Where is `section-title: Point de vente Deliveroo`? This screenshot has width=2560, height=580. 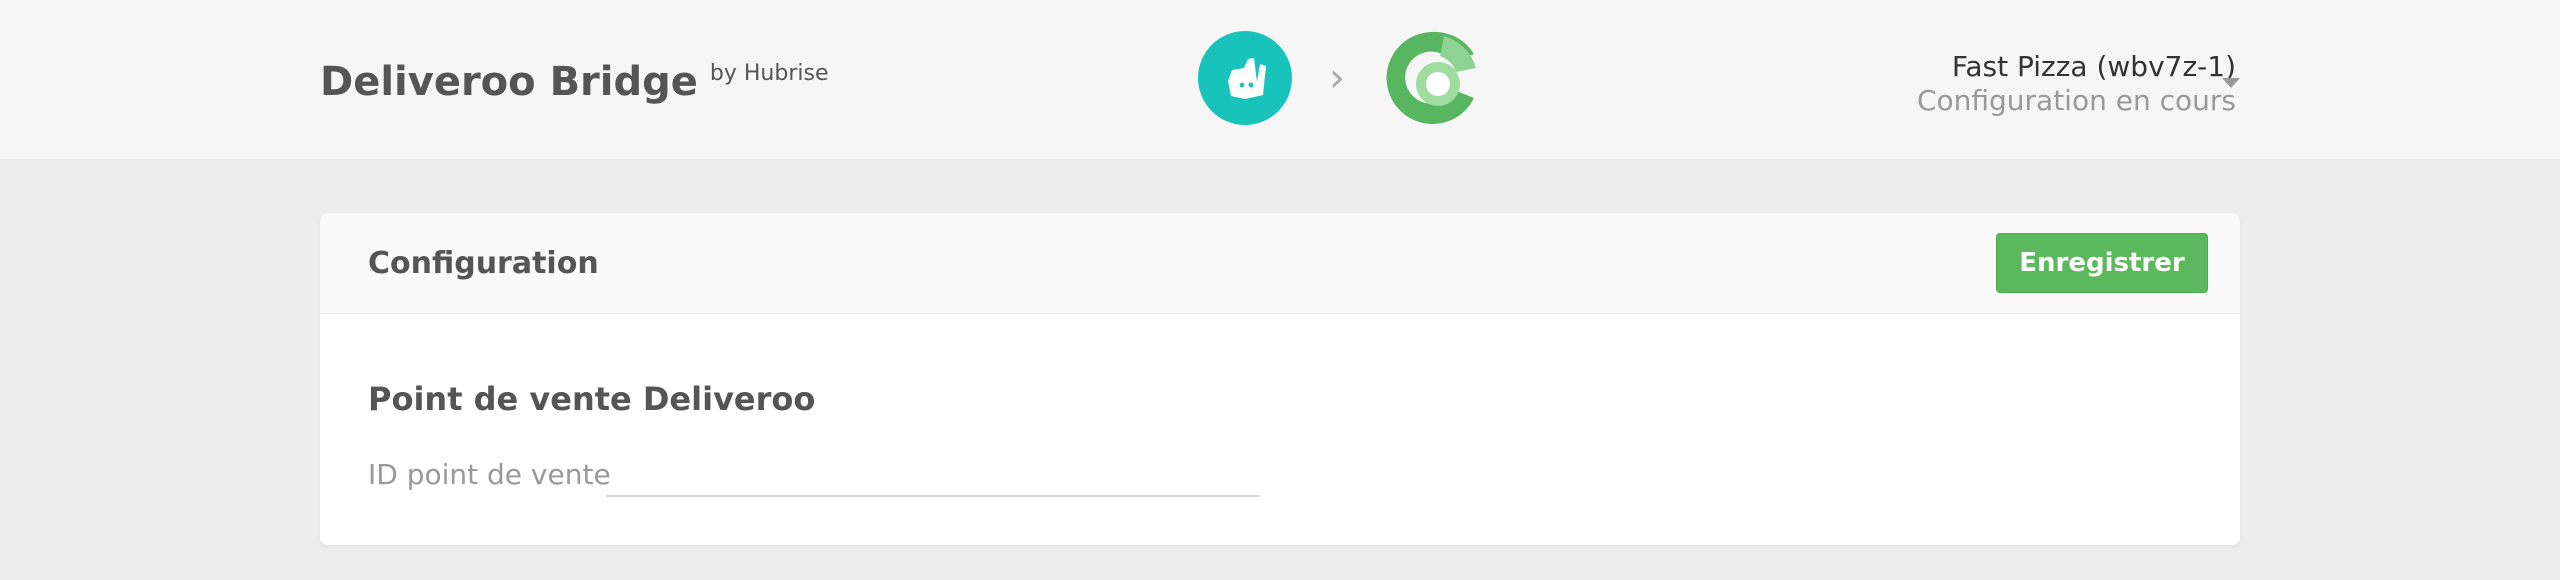
section-title: Point de vente Deliveroo is located at coordinates (592, 399).